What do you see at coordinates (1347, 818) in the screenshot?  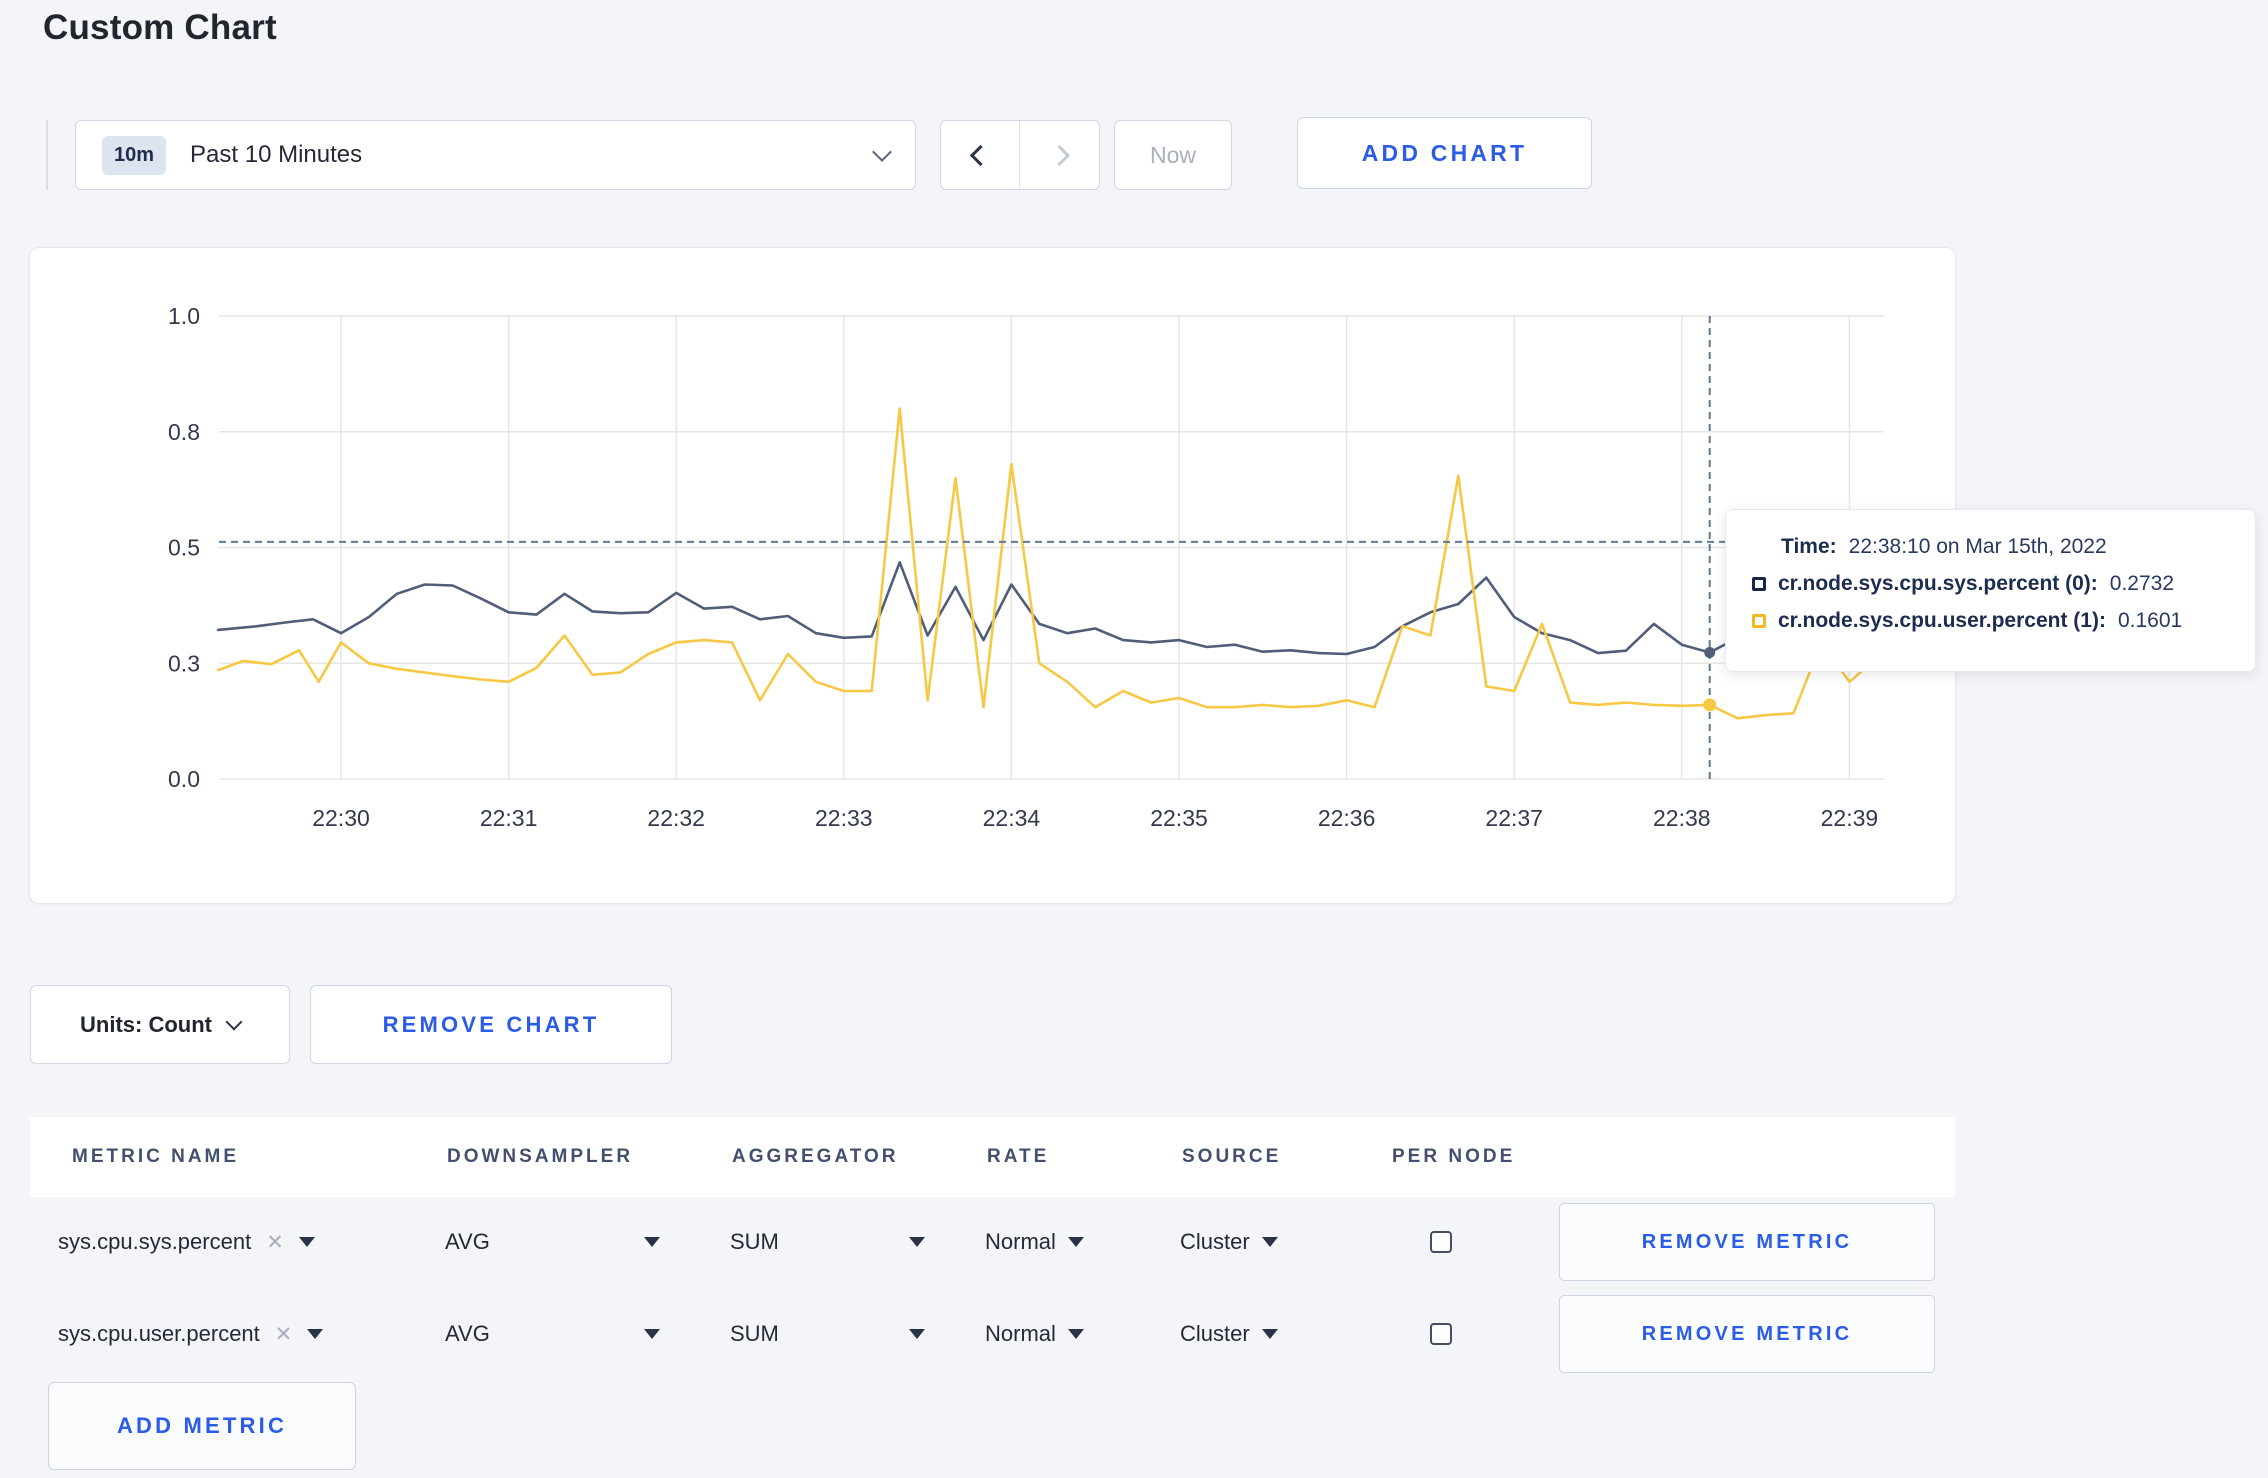 I see `svg-text: 22:36` at bounding box center [1347, 818].